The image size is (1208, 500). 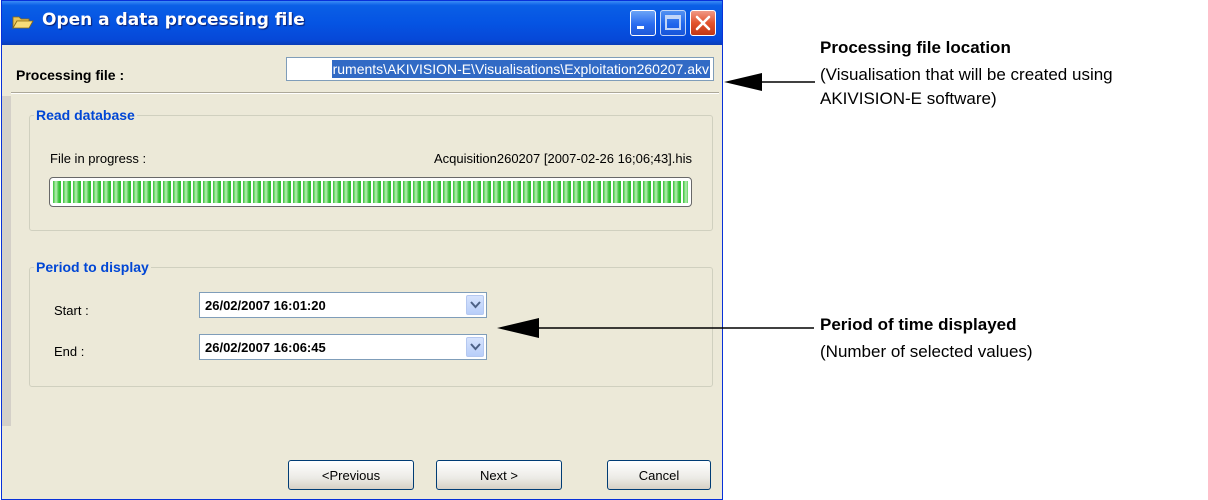 I want to click on file-location-arrow, so click(x=769, y=82).